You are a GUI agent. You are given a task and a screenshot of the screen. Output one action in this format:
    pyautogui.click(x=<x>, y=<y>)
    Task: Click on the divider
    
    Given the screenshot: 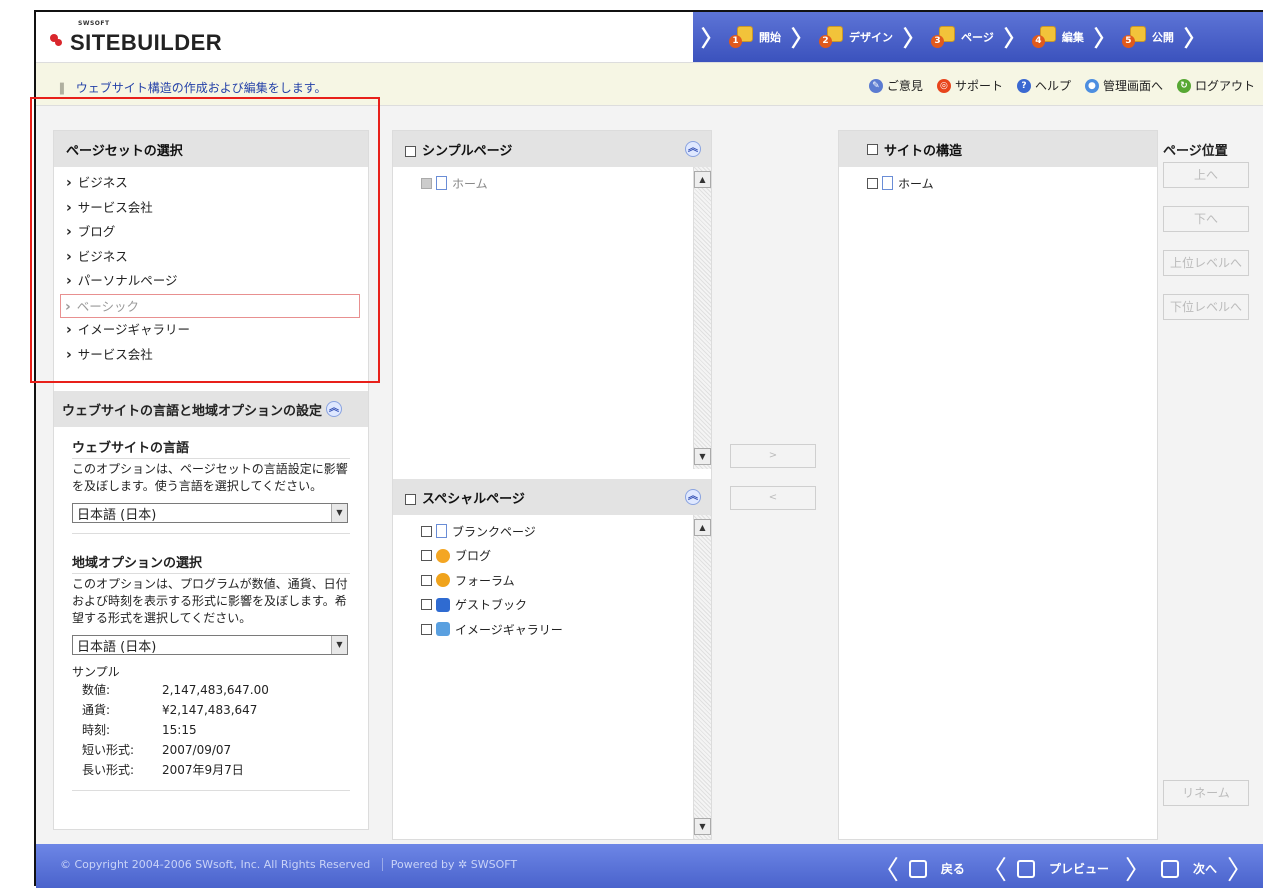 What is the action you would take?
    pyautogui.click(x=211, y=790)
    